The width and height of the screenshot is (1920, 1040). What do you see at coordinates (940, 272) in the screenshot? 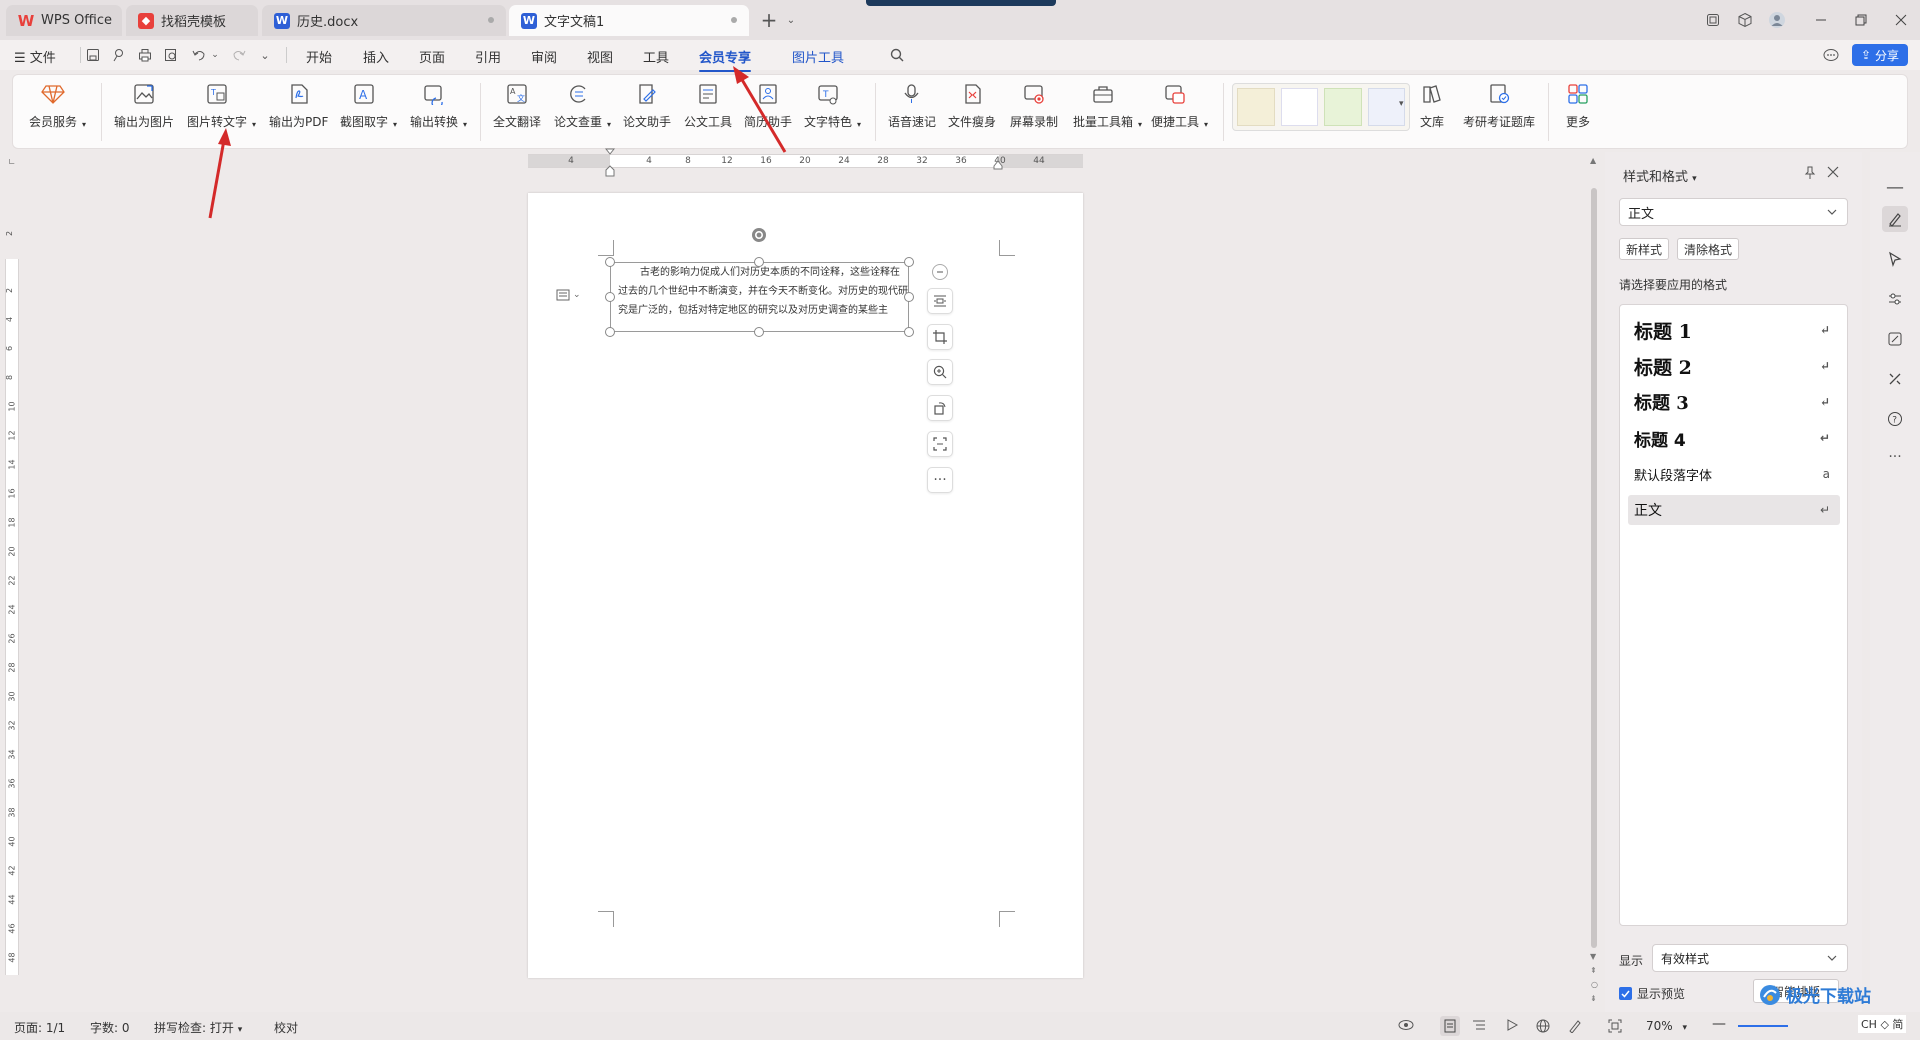
I see `collapse-toolbar-button` at bounding box center [940, 272].